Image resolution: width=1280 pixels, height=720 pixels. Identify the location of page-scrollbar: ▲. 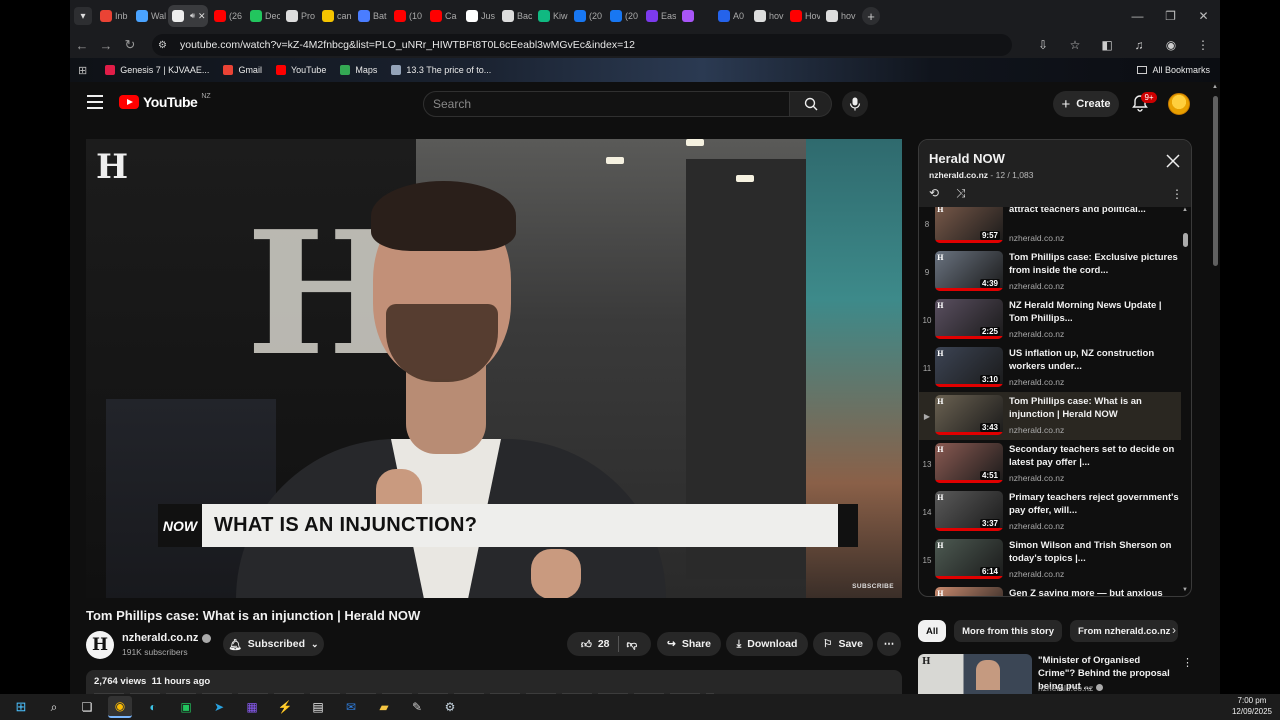
(1215, 390).